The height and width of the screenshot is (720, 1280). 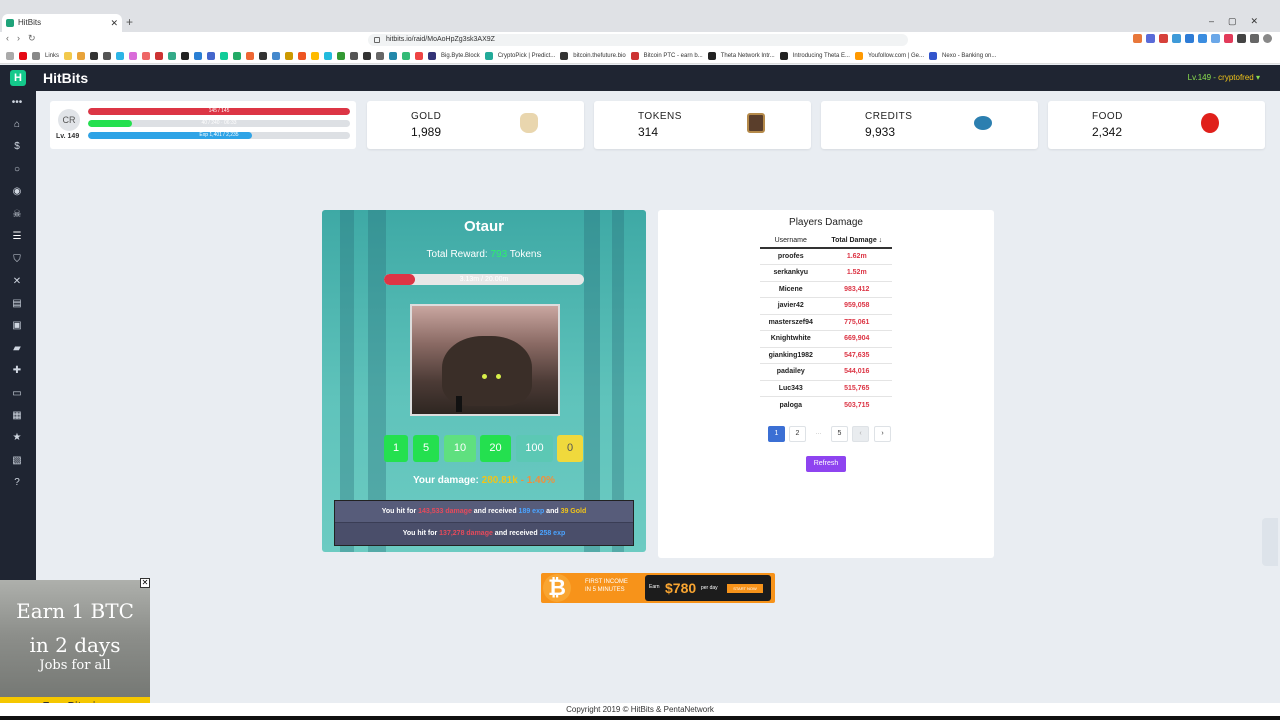 What do you see at coordinates (17, 282) in the screenshot?
I see `swords-icon: ✕` at bounding box center [17, 282].